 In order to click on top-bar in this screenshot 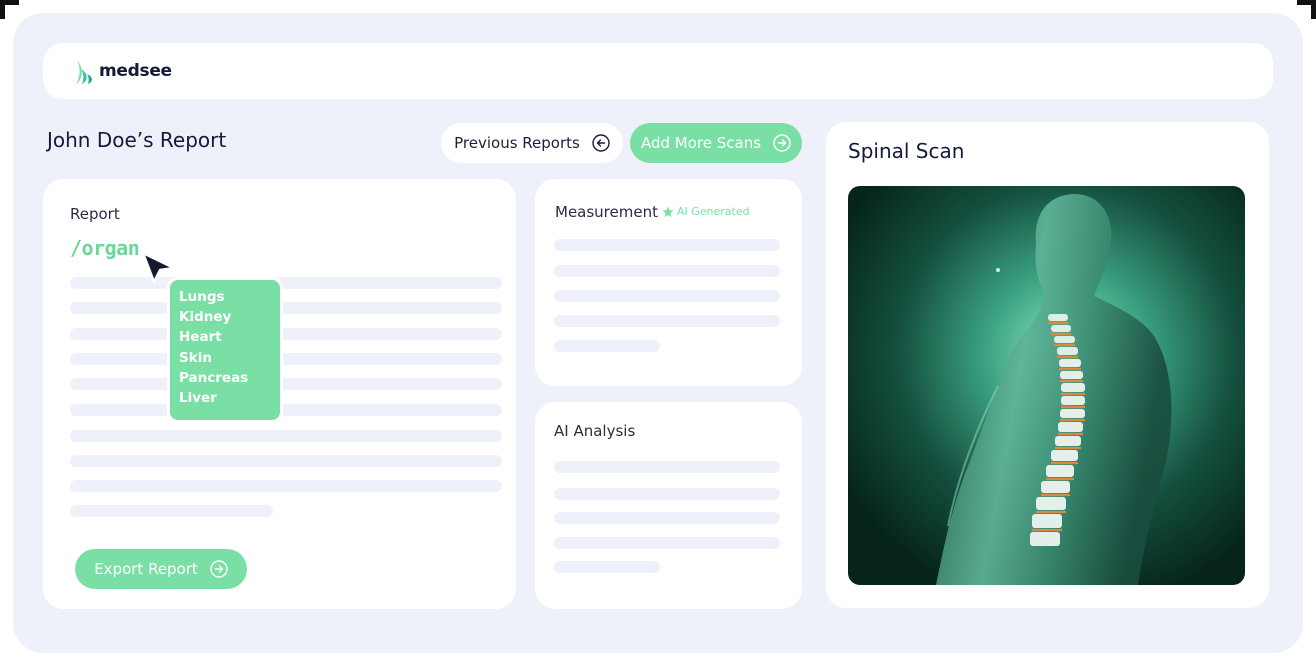, I will do `click(658, 71)`.